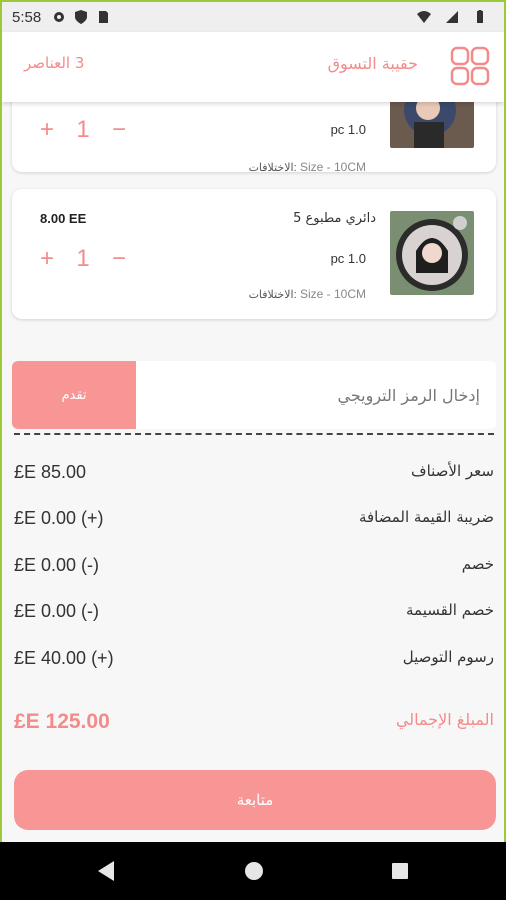 This screenshot has width=506, height=900. I want to click on summary-row-total: £E 125.00 المبلغ الإجمالي, so click(254, 725).